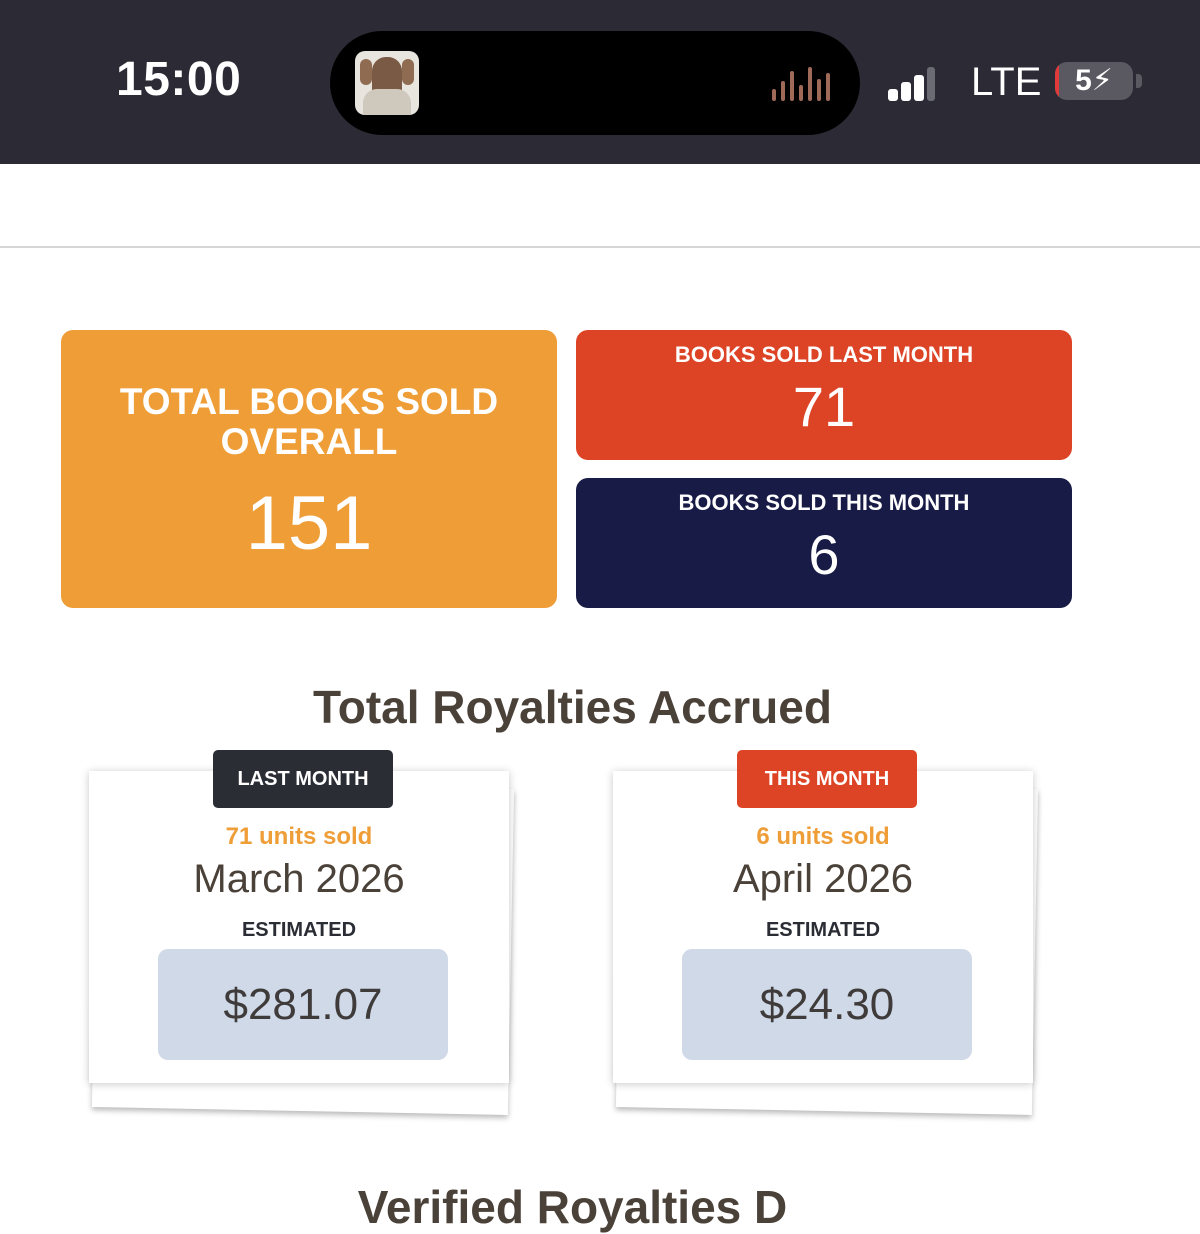 This screenshot has height=1234, width=1200. I want to click on royalty-amount: $24.30, so click(827, 1004).